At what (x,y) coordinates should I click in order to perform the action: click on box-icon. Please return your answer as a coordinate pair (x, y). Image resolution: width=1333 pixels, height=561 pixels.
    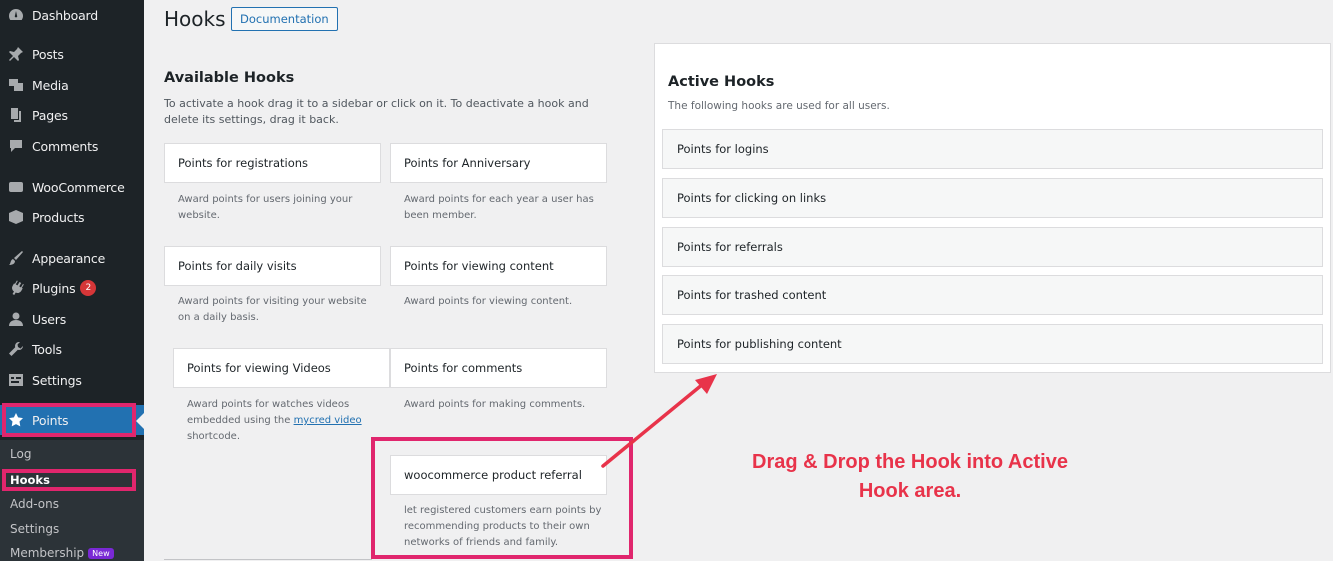
    Looking at the image, I should click on (16, 217).